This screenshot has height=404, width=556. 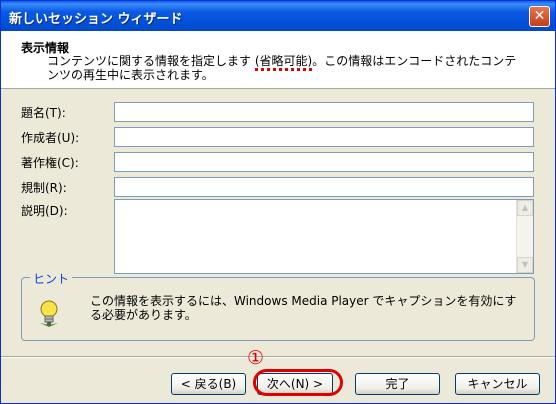 I want to click on title-input, so click(x=324, y=112).